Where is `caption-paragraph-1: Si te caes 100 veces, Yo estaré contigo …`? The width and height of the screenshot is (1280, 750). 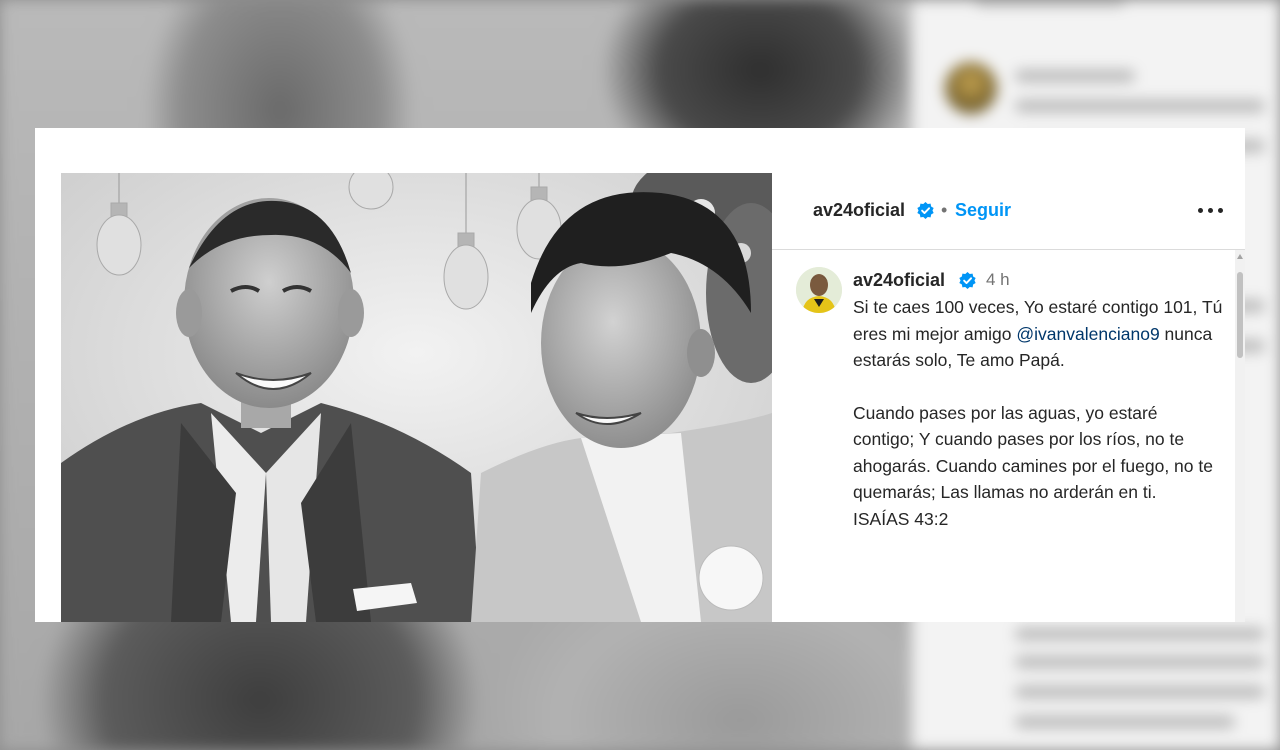
caption-paragraph-1: Si te caes 100 veces, Yo estaré contigo … is located at coordinates (1038, 334).